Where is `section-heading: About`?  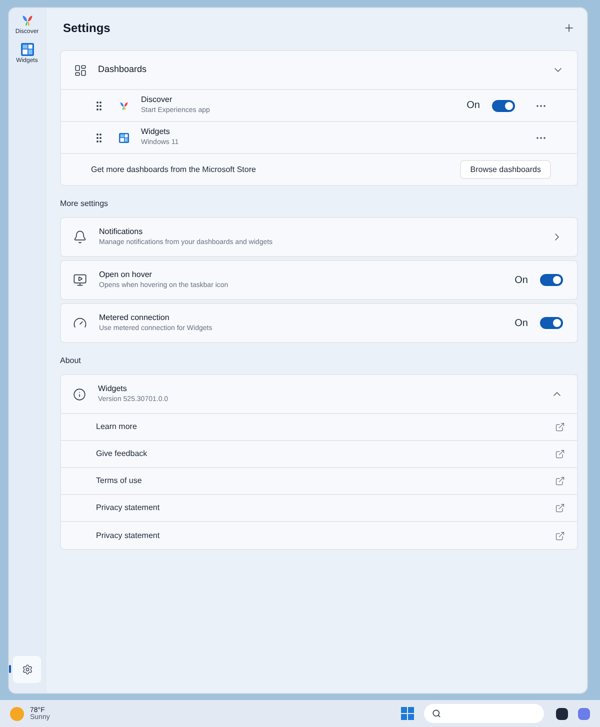
section-heading: About is located at coordinates (71, 361).